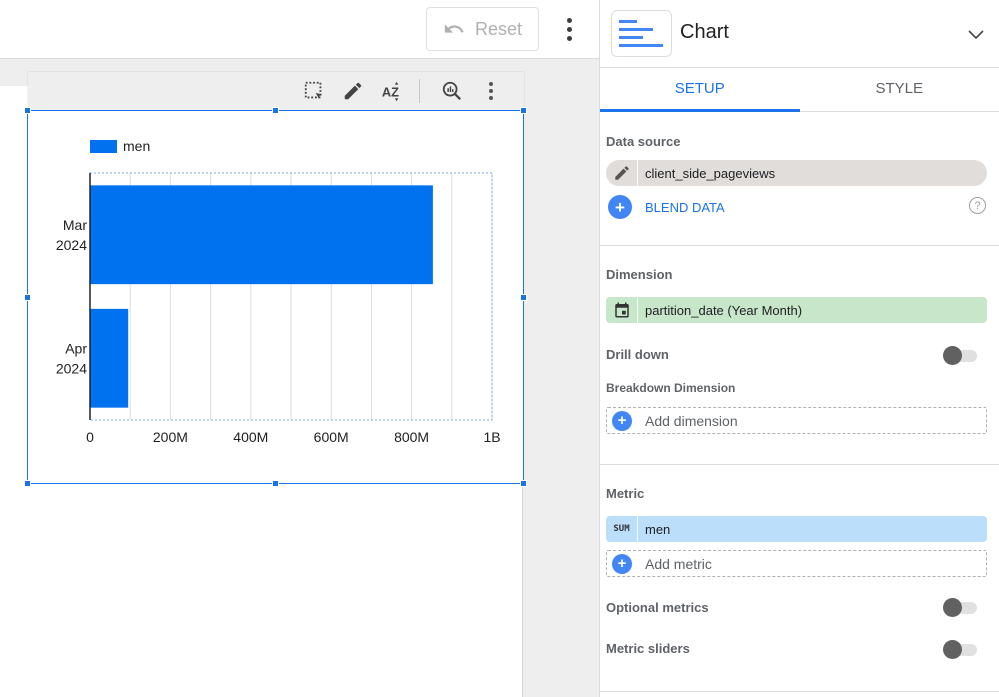  Describe the element at coordinates (685, 207) in the screenshot. I see `blend-data-label: BLEND DATA` at that location.